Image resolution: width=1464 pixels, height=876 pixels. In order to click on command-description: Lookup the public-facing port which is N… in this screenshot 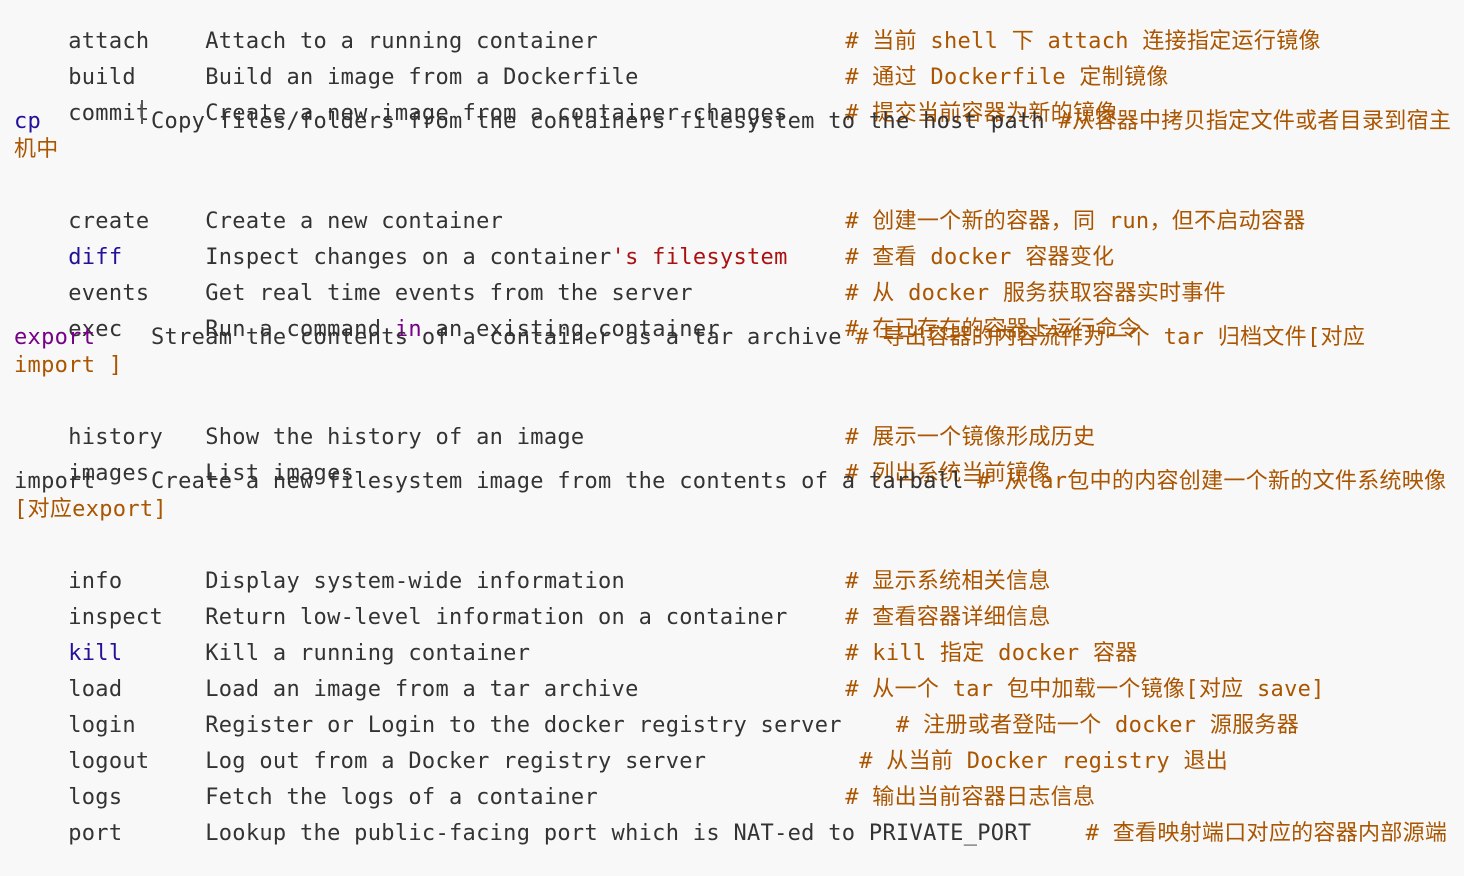, I will do `click(618, 833)`.